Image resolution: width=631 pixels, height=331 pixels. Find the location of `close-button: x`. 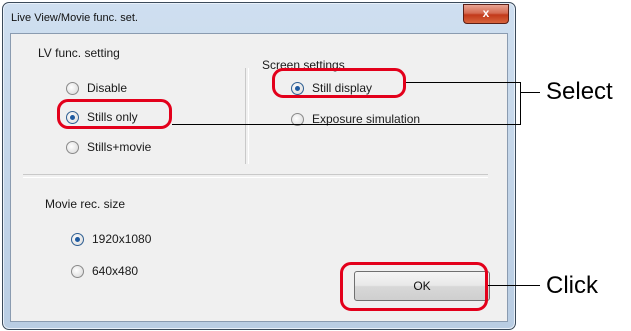

close-button: x is located at coordinates (486, 14).